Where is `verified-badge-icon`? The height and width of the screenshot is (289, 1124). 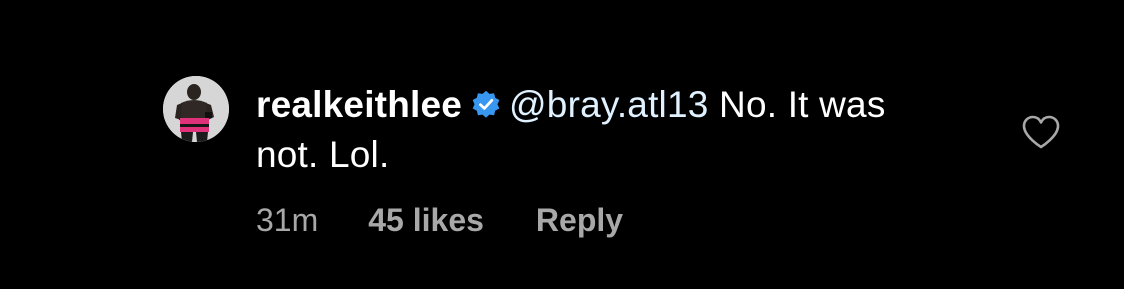 verified-badge-icon is located at coordinates (486, 104).